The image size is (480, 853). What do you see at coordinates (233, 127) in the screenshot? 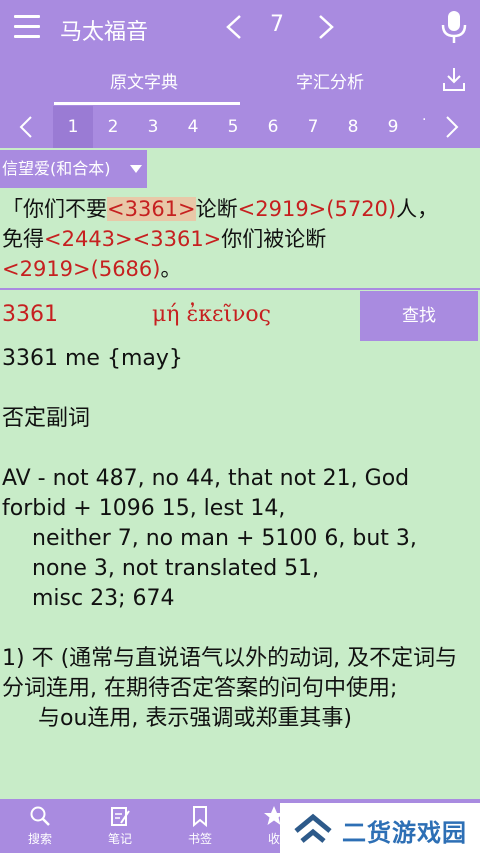
I see `verse-number-5: 5` at bounding box center [233, 127].